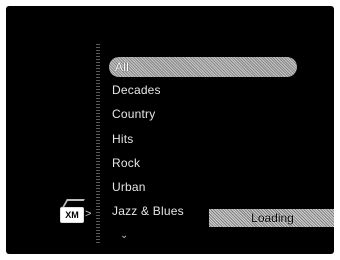 Image resolution: width=340 pixels, height=260 pixels. What do you see at coordinates (148, 211) in the screenshot?
I see `menu-item-jazz-blues: Jazz & Blues` at bounding box center [148, 211].